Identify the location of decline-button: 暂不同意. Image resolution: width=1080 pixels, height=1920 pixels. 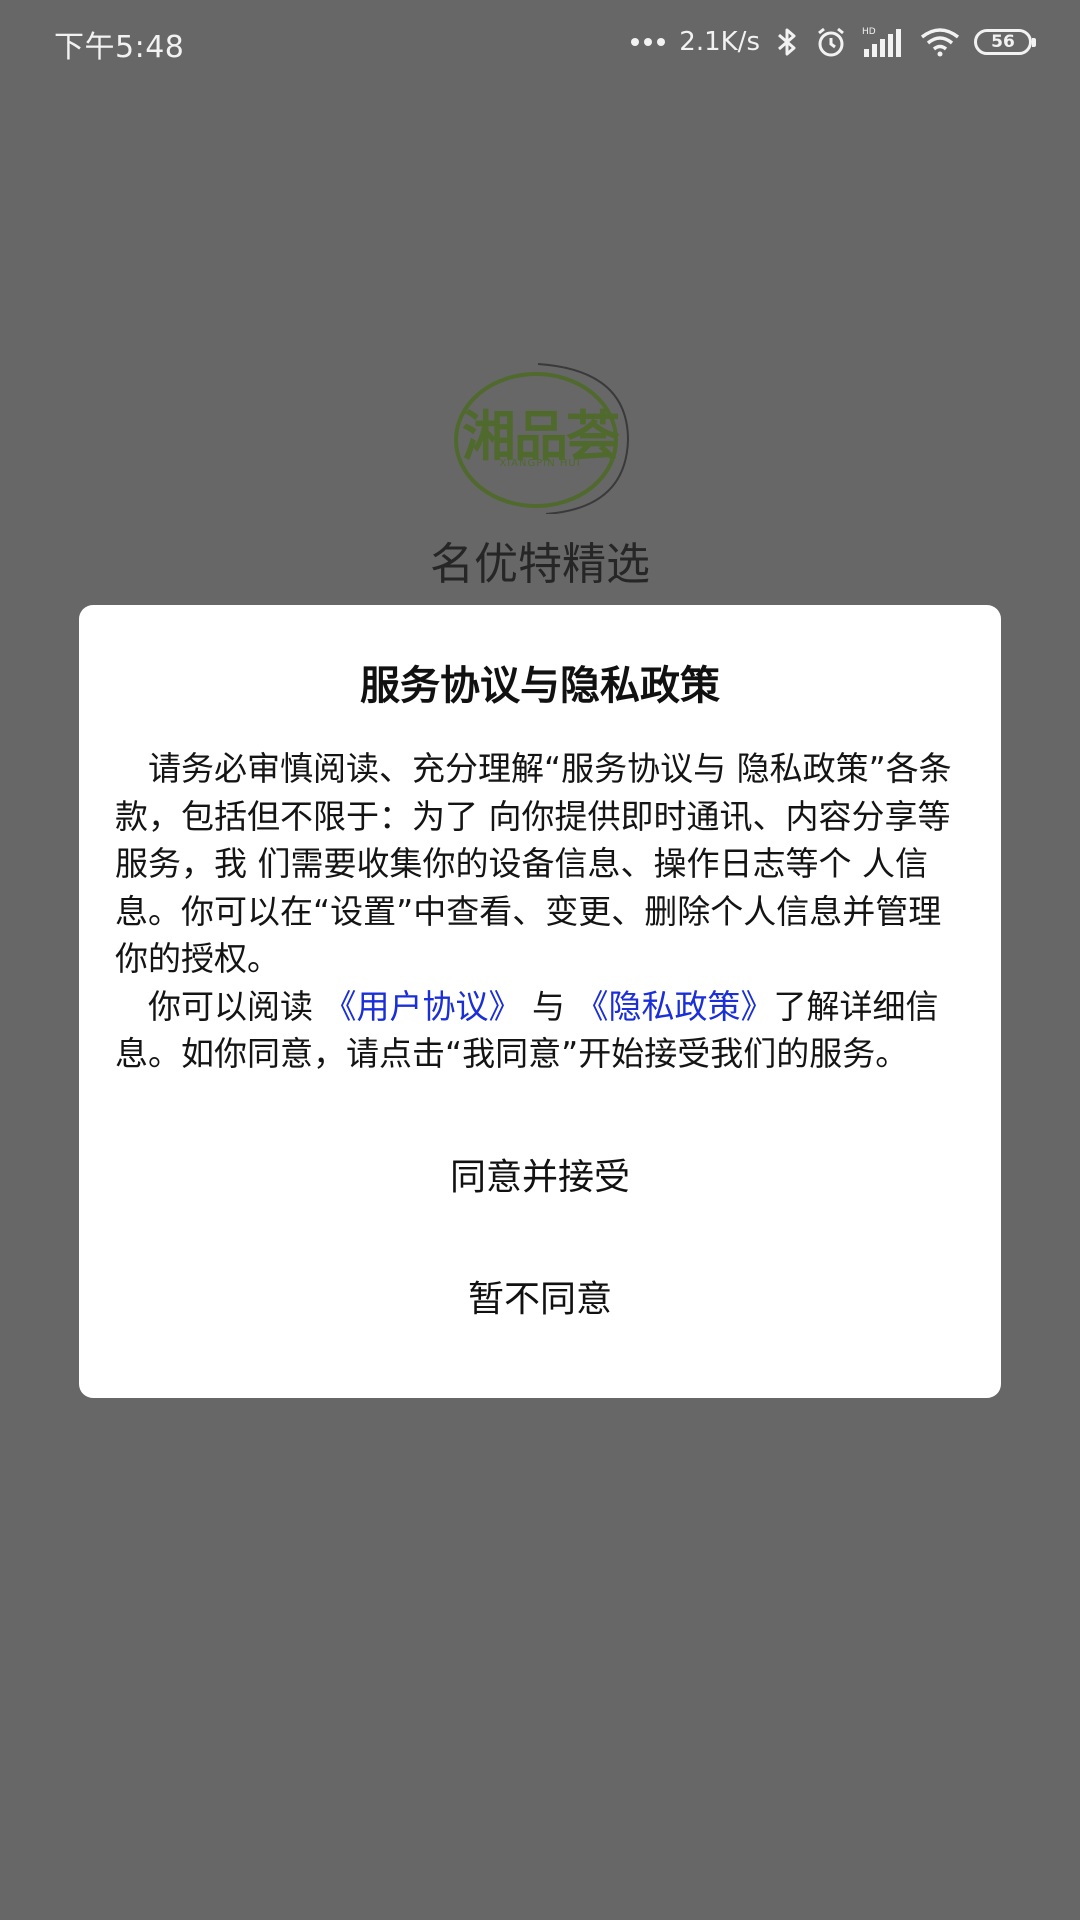
(540, 1296).